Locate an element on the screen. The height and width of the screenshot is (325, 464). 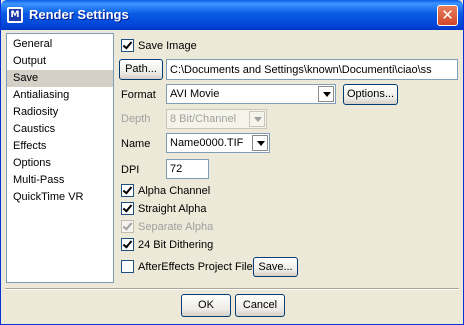
app-icon-glyph: M is located at coordinates (15, 15).